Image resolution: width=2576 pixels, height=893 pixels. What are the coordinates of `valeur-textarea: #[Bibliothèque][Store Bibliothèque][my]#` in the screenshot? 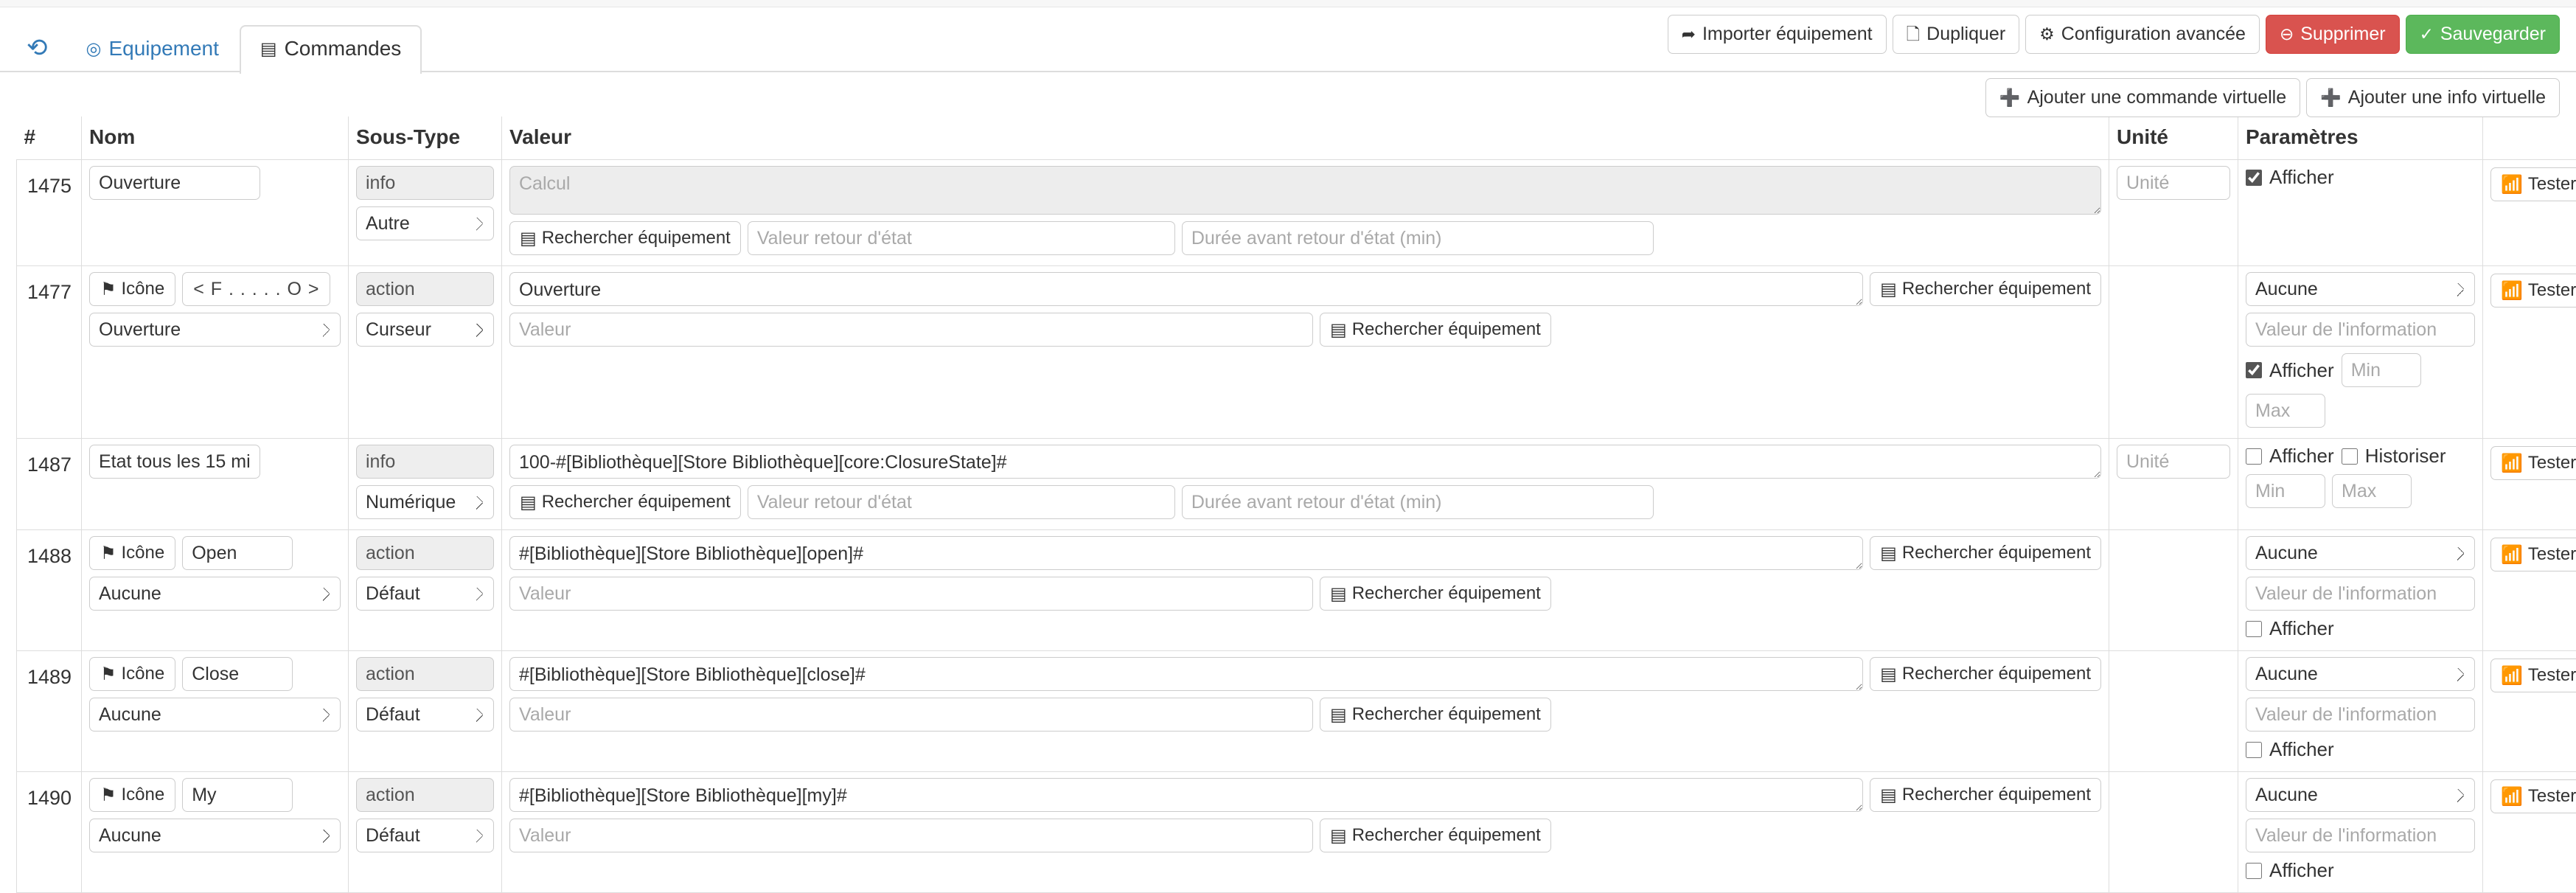 It's located at (1186, 795).